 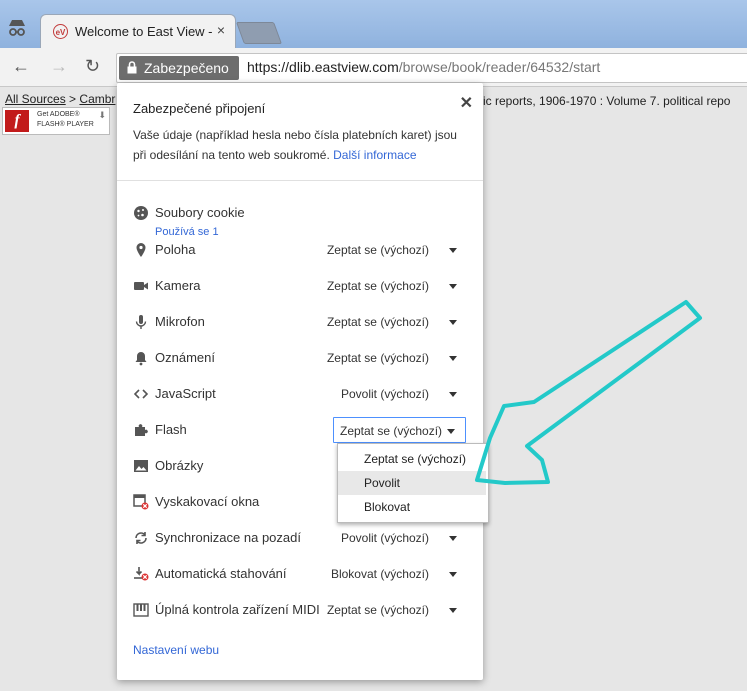 I want to click on permission-label: JavaScript, so click(x=185, y=393).